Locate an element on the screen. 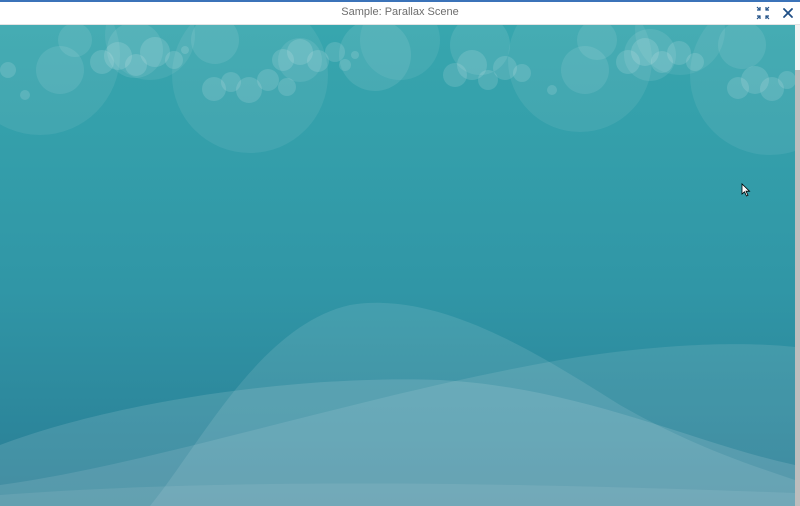 Image resolution: width=800 pixels, height=506 pixels. close-button is located at coordinates (788, 13).